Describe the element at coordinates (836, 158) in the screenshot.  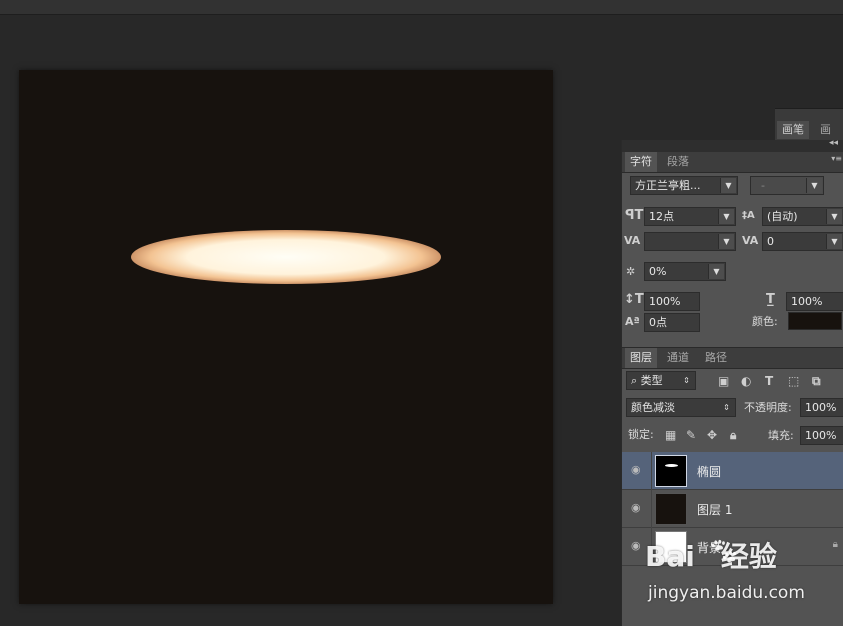
I see `panel-menu-icon: ▾≡` at that location.